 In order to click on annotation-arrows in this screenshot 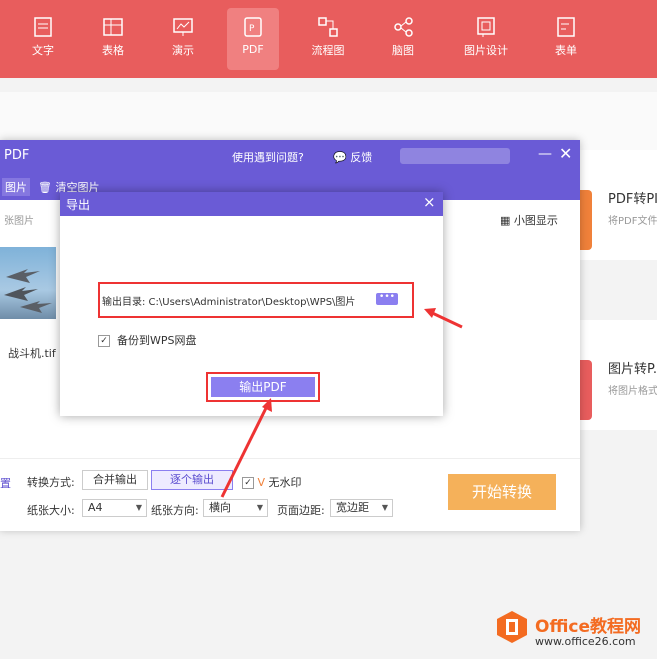, I will do `click(341, 403)`.